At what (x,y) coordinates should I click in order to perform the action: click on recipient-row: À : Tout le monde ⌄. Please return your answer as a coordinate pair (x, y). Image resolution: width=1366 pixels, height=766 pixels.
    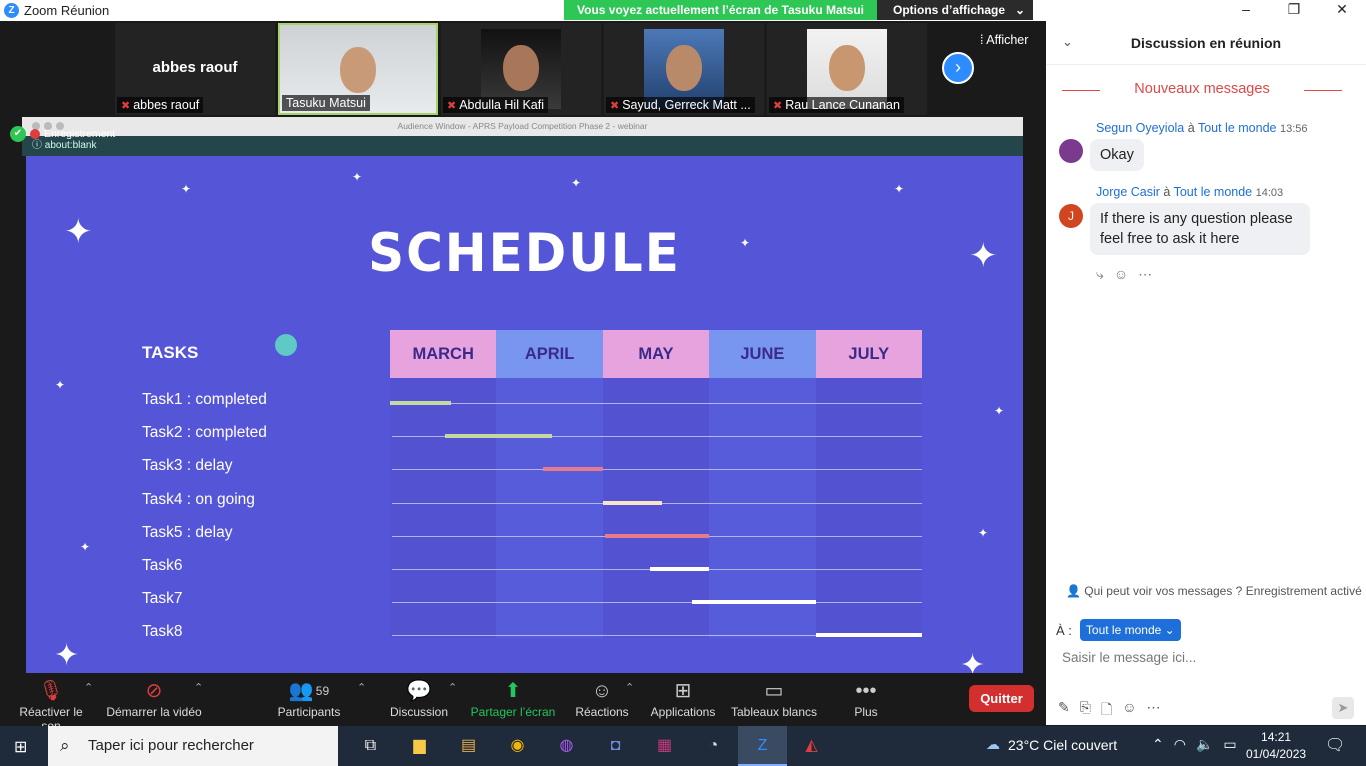
    Looking at the image, I should click on (1118, 630).